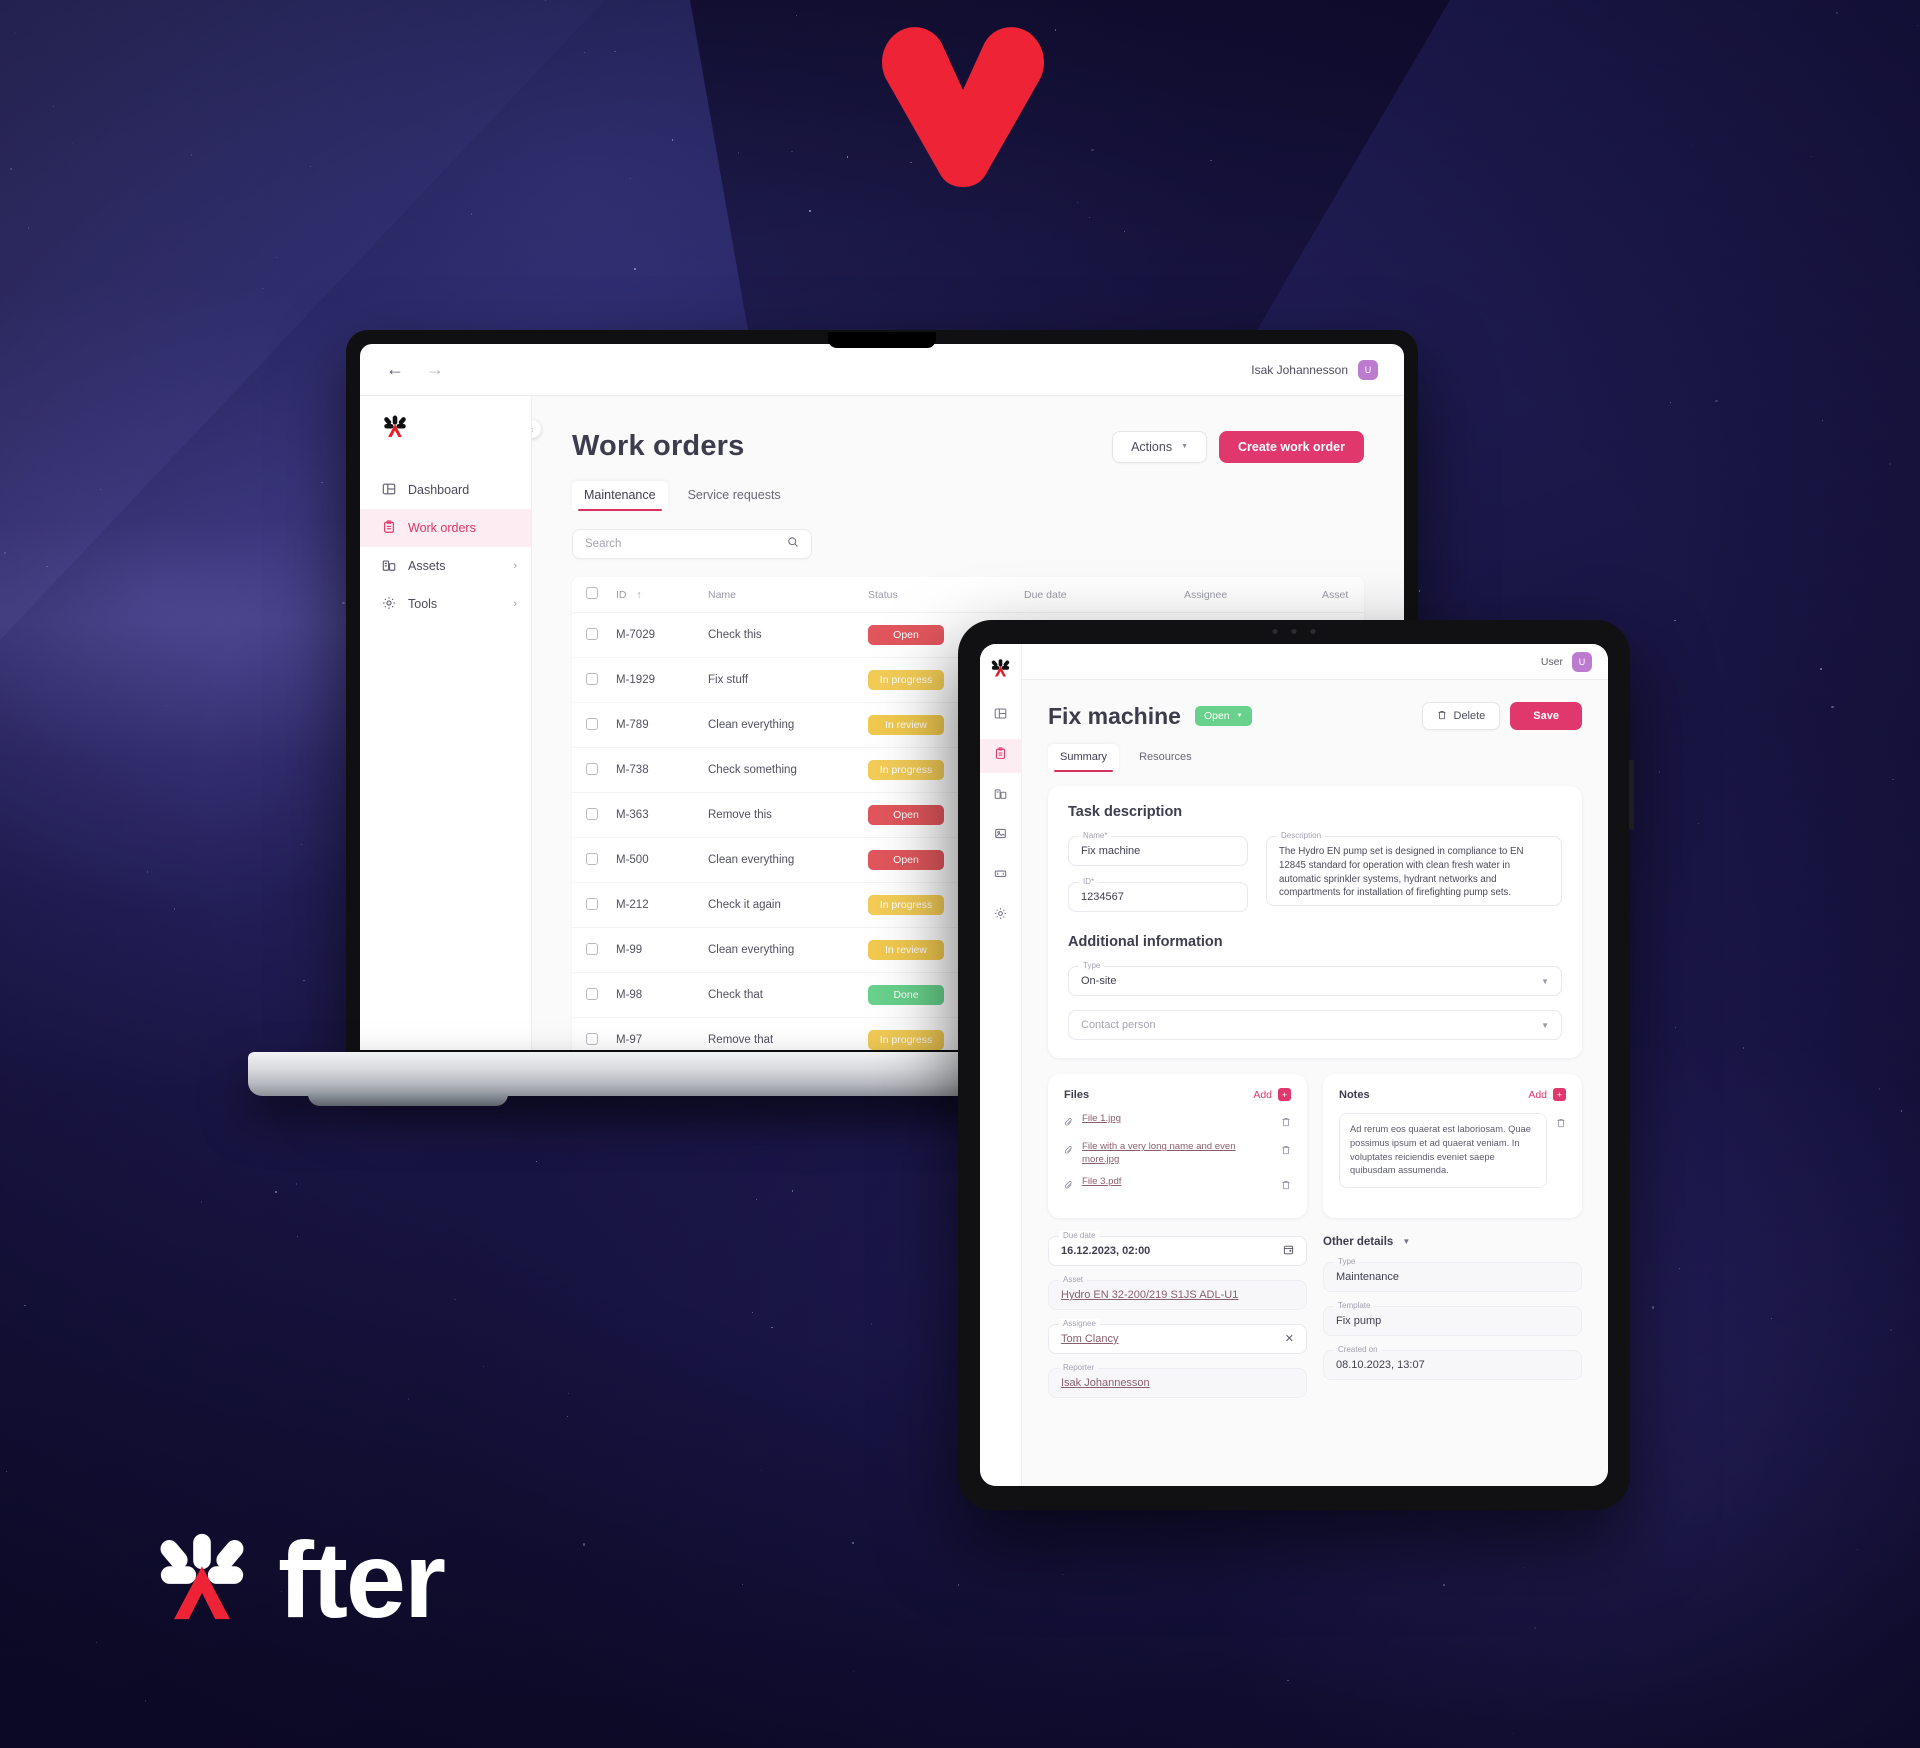  I want to click on sidebar-item-work-orders: Work orders, so click(445, 528).